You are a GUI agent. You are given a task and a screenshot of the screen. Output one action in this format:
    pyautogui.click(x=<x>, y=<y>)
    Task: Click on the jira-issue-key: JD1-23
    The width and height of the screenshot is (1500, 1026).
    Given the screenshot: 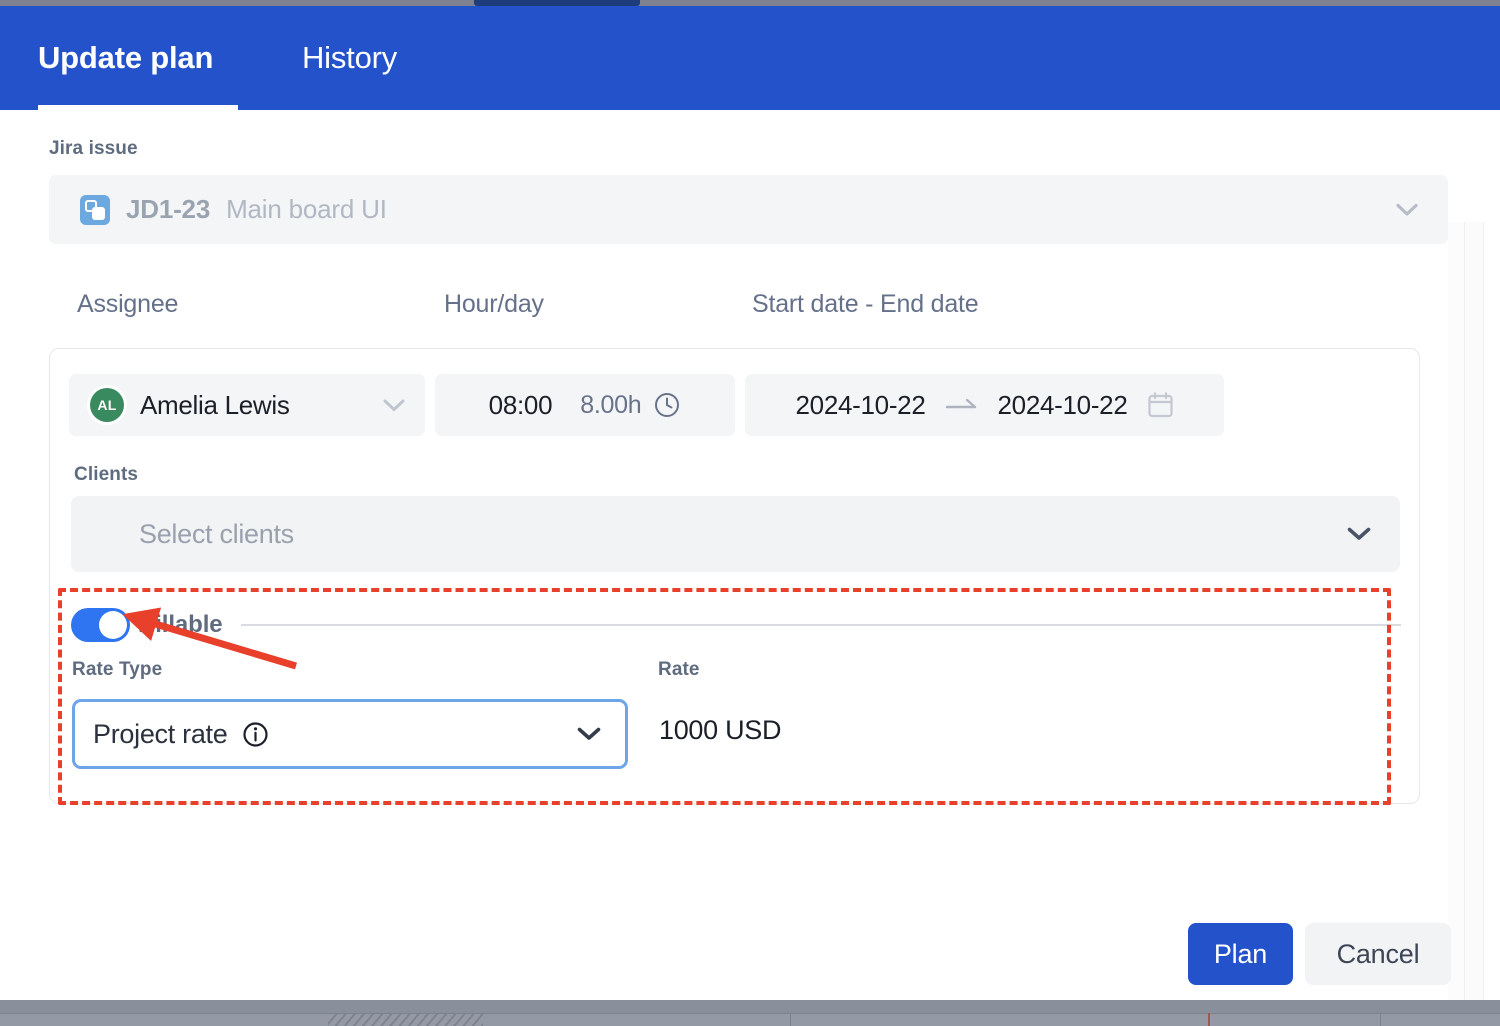 What is the action you would take?
    pyautogui.click(x=168, y=209)
    